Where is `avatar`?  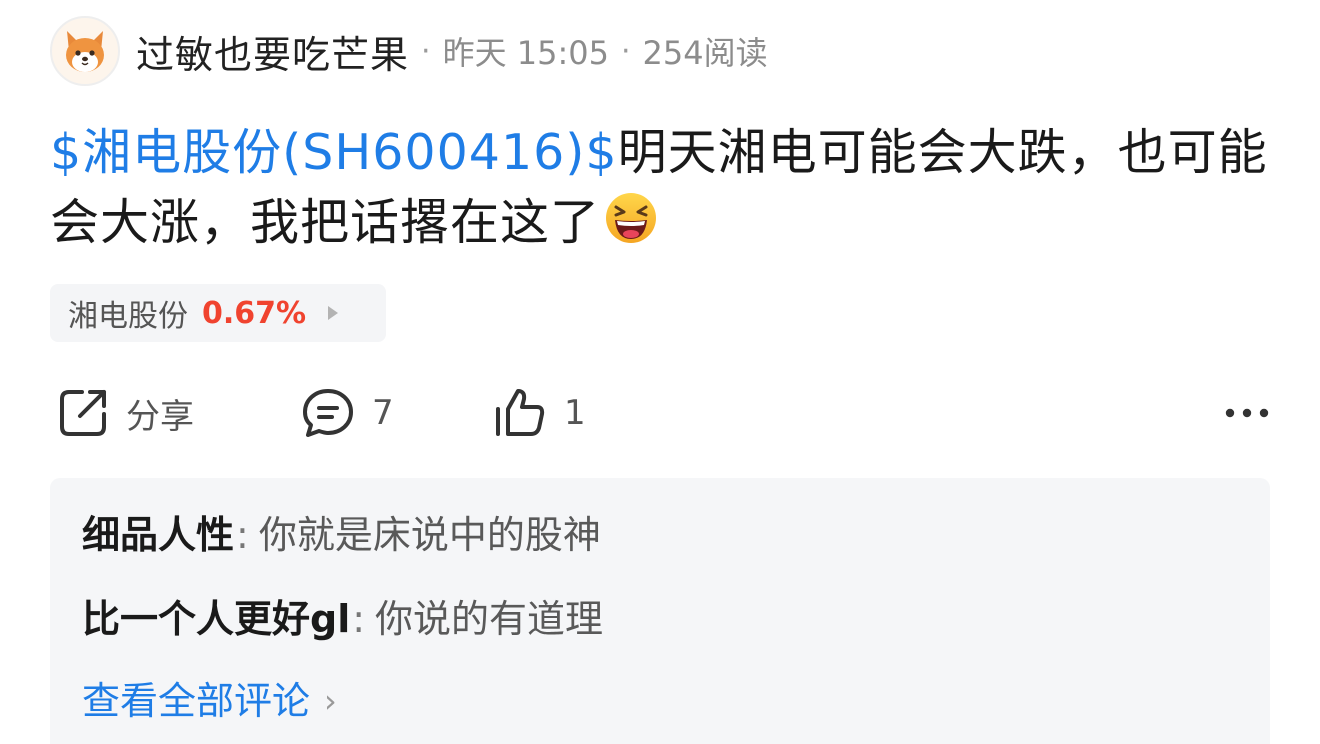 avatar is located at coordinates (85, 51).